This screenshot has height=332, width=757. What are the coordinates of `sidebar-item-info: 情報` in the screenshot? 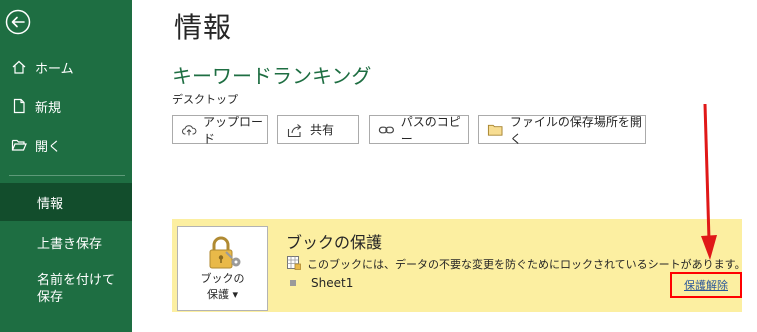 It's located at (66, 202).